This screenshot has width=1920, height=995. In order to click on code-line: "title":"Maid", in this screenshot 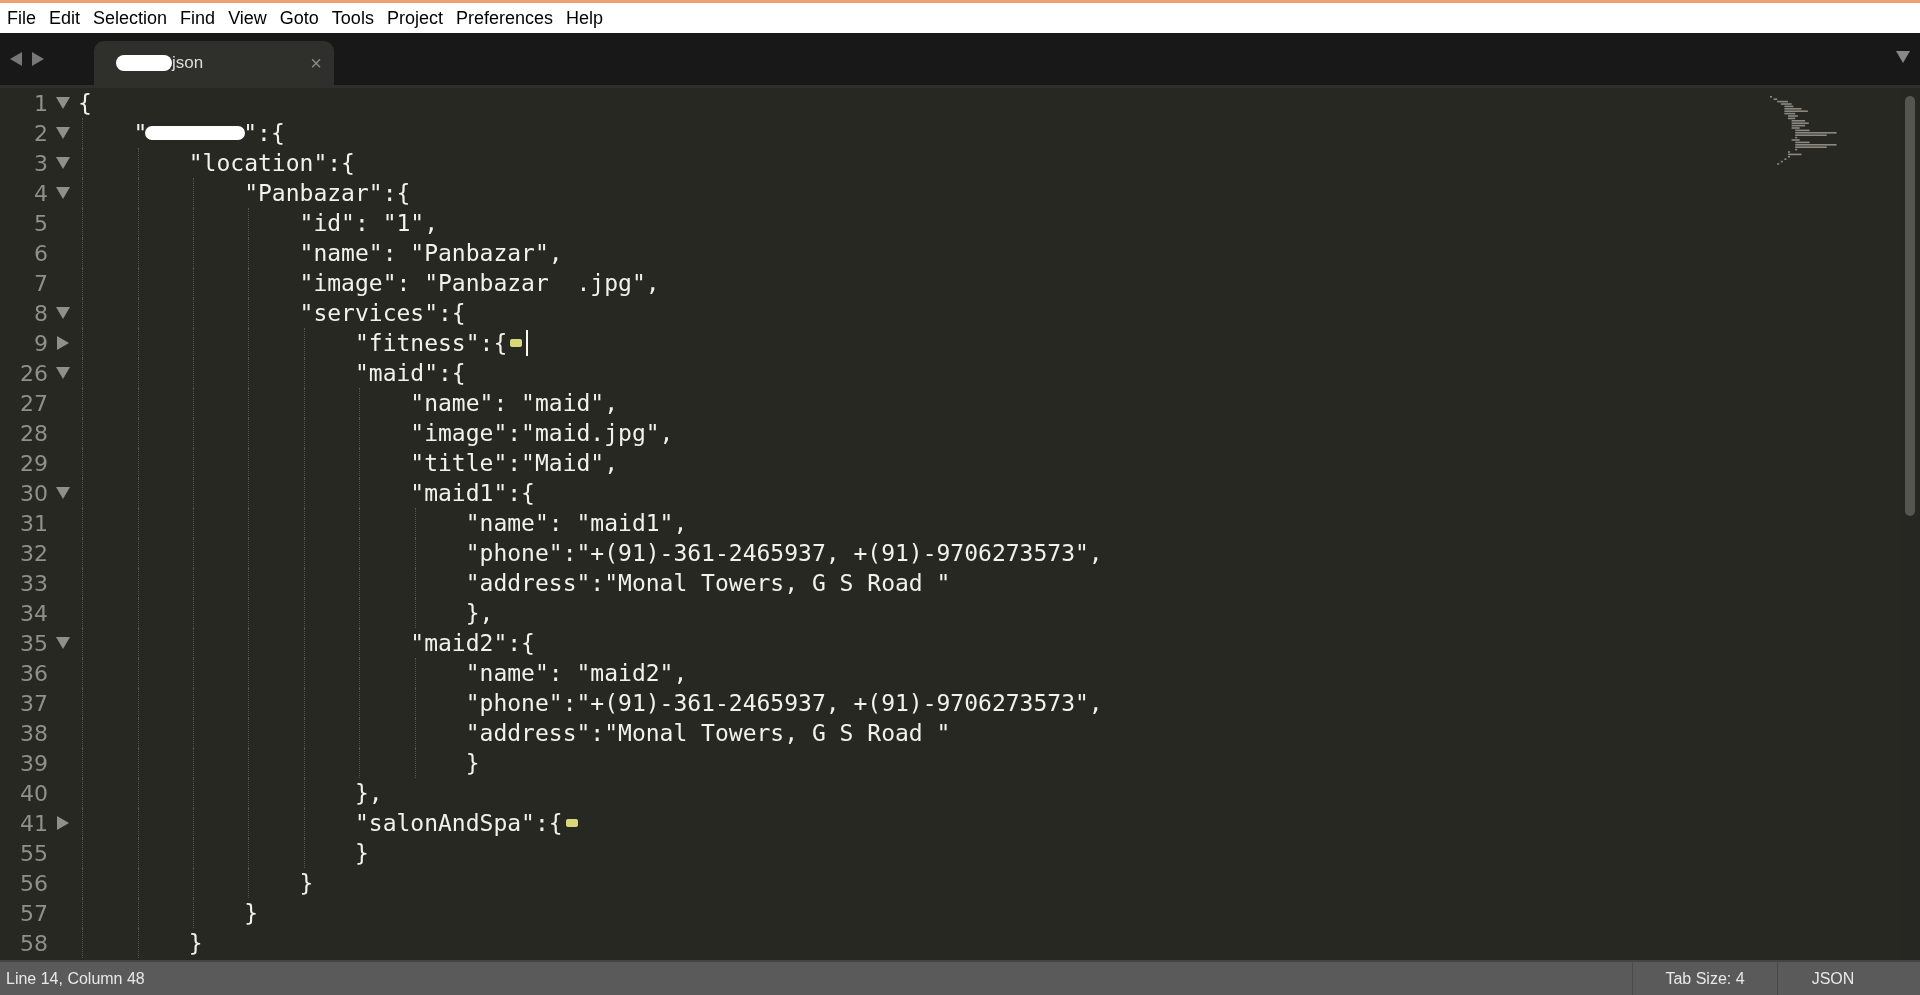, I will do `click(348, 463)`.